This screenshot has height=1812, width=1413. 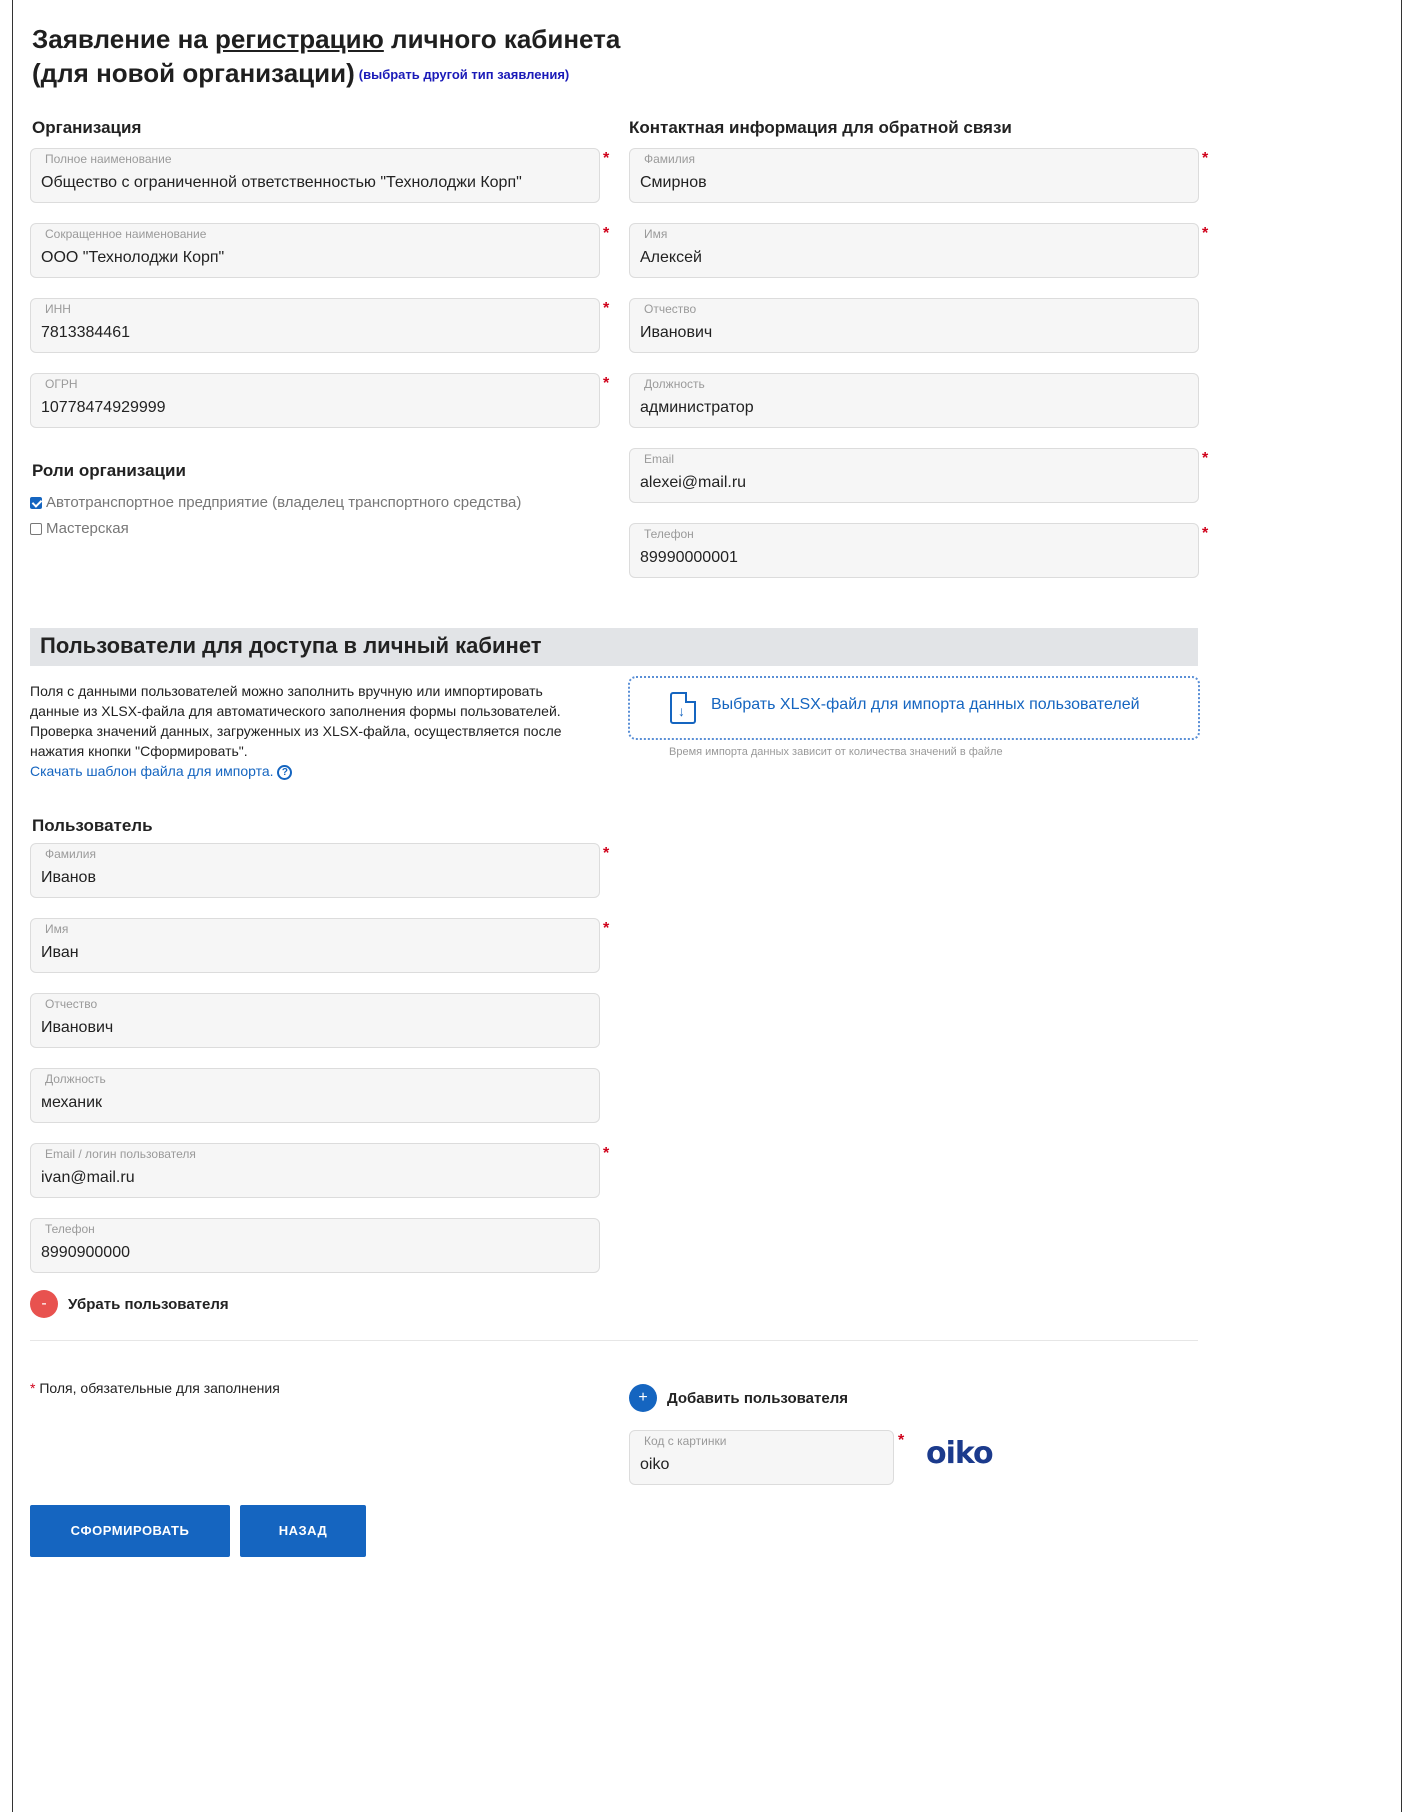 What do you see at coordinates (914, 175) in the screenshot?
I see `contact-lastname-field: Фамилия Смирнов` at bounding box center [914, 175].